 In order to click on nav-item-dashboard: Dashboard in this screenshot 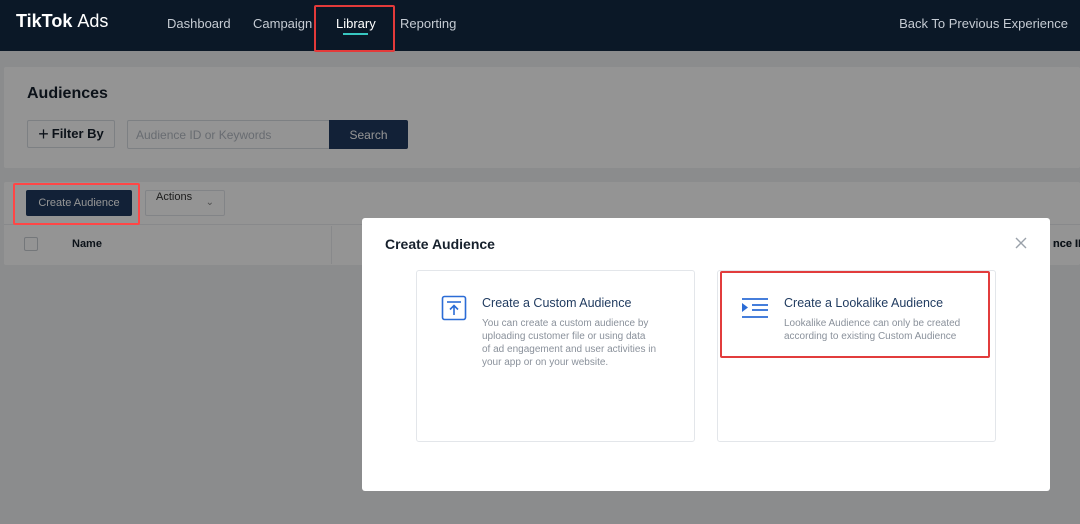, I will do `click(199, 23)`.